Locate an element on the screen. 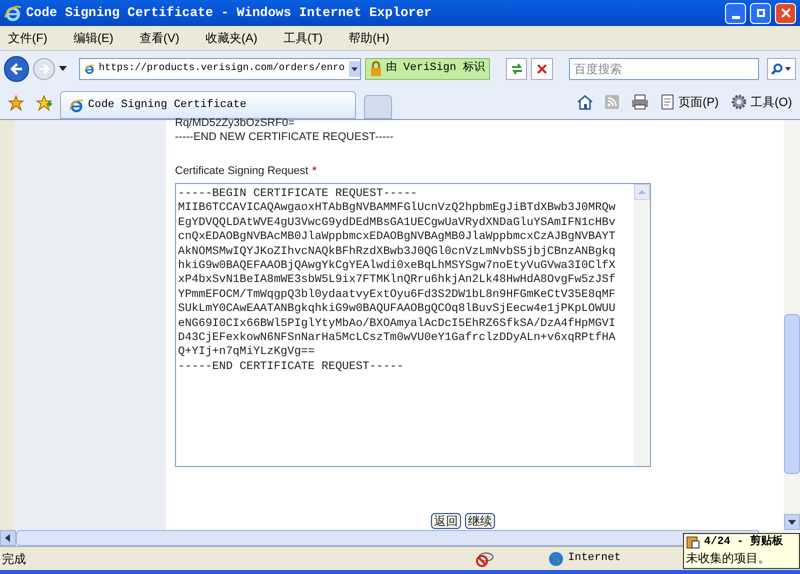 The height and width of the screenshot is (574, 800). menu-item: 查看(V) is located at coordinates (159, 38).